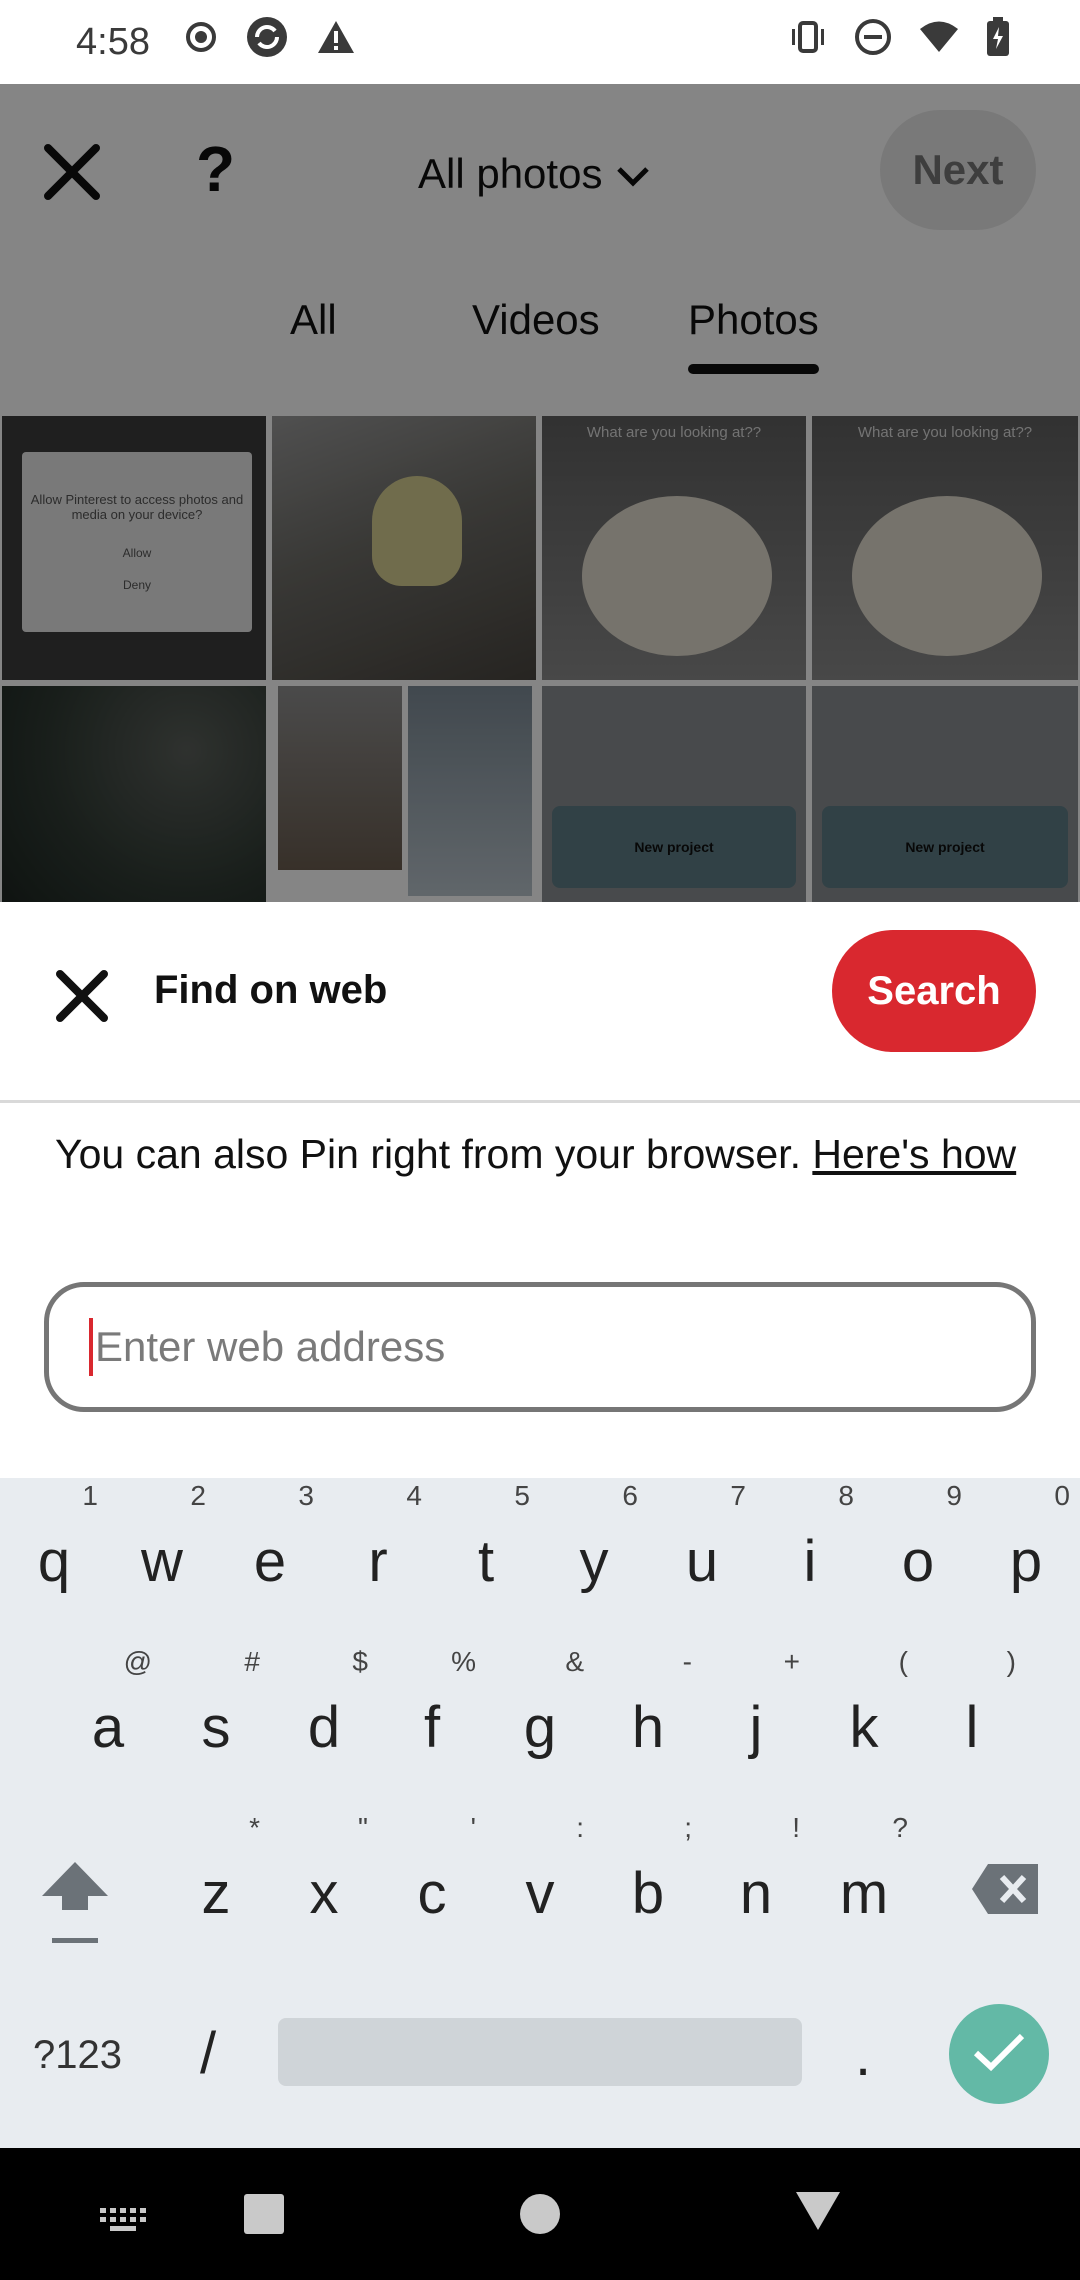 The width and height of the screenshot is (1080, 2280). I want to click on key-d: $ d, so click(324, 1703).